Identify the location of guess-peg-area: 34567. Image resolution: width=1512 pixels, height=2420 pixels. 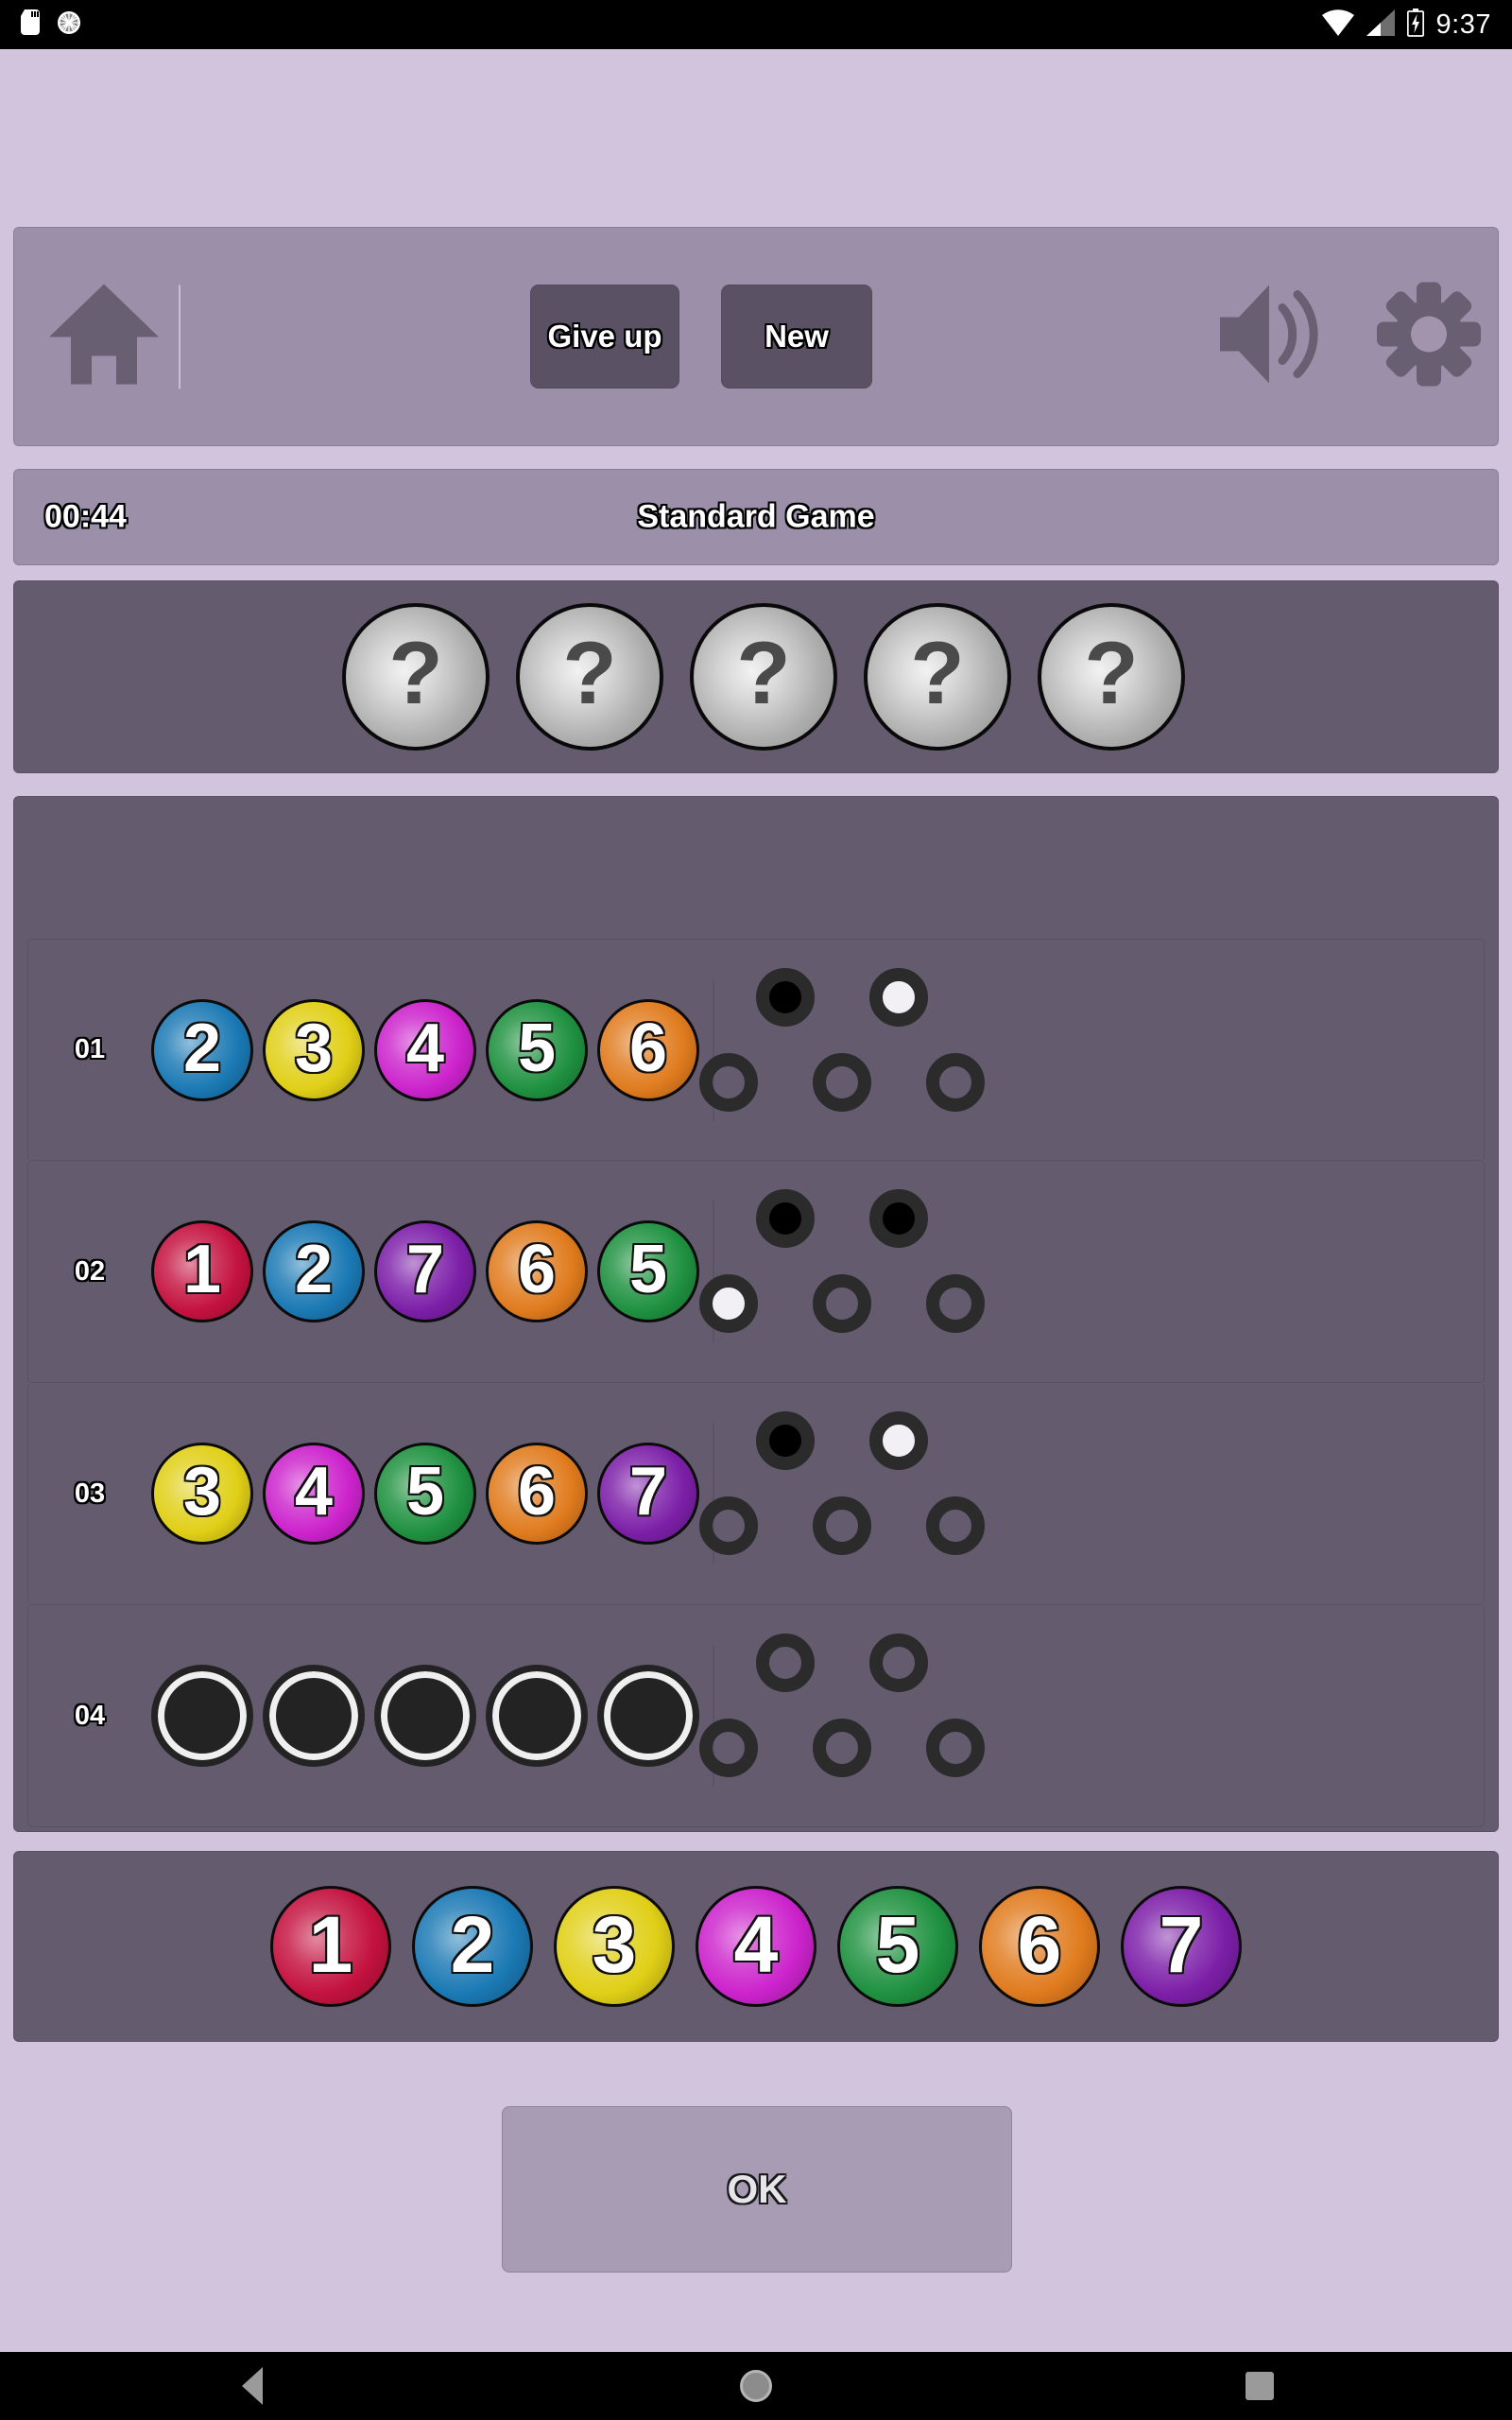
(425, 1494).